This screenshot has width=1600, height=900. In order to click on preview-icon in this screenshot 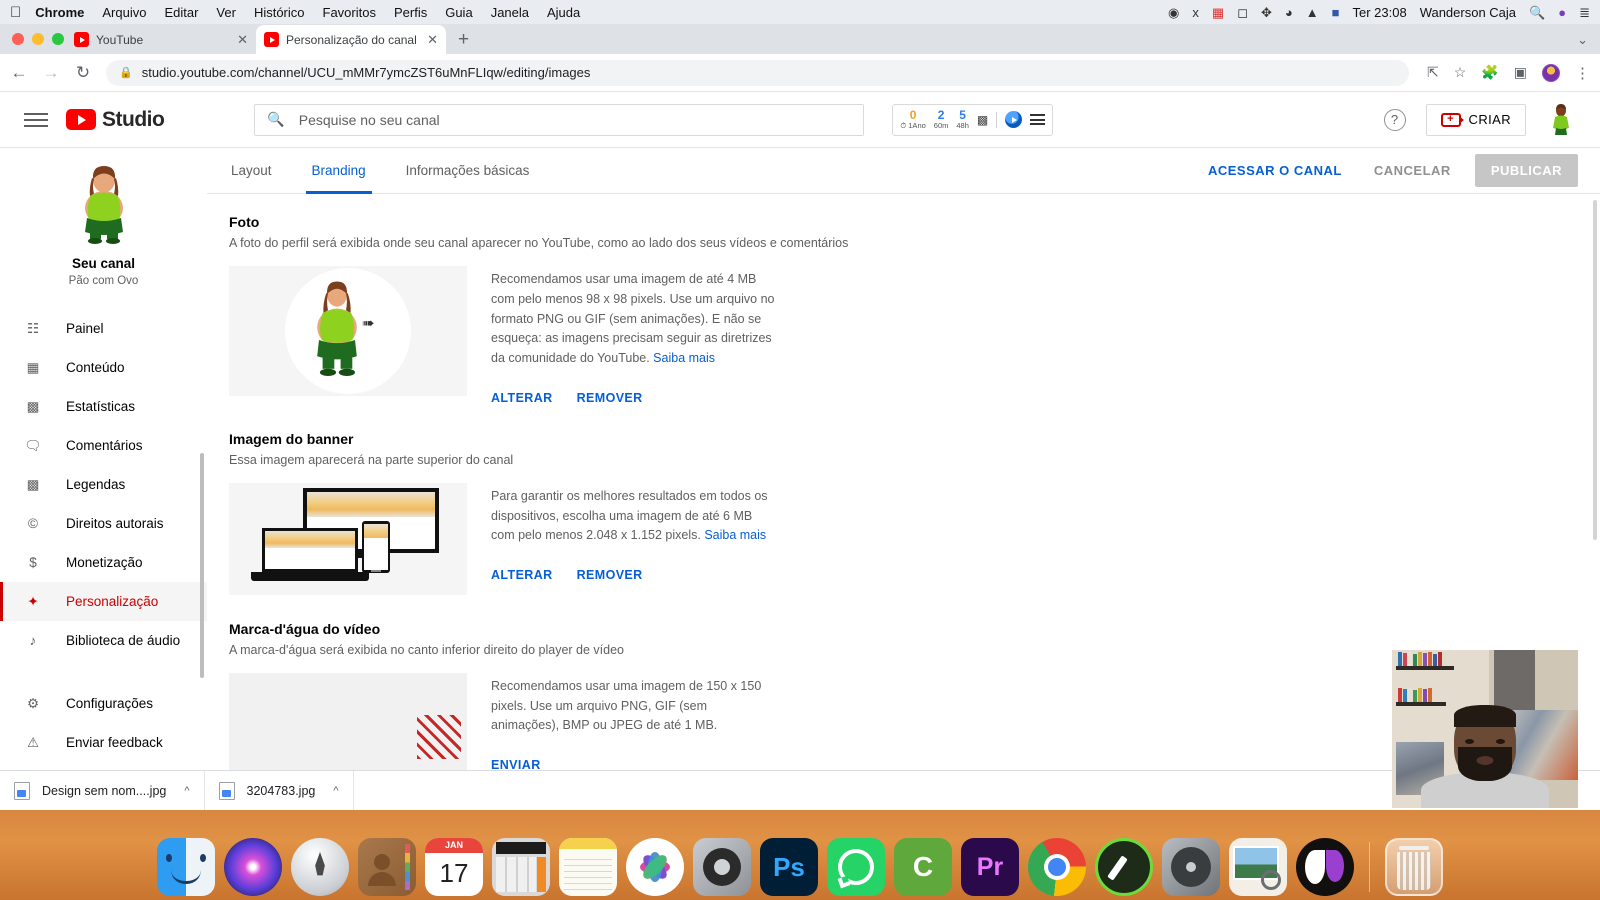, I will do `click(1258, 867)`.